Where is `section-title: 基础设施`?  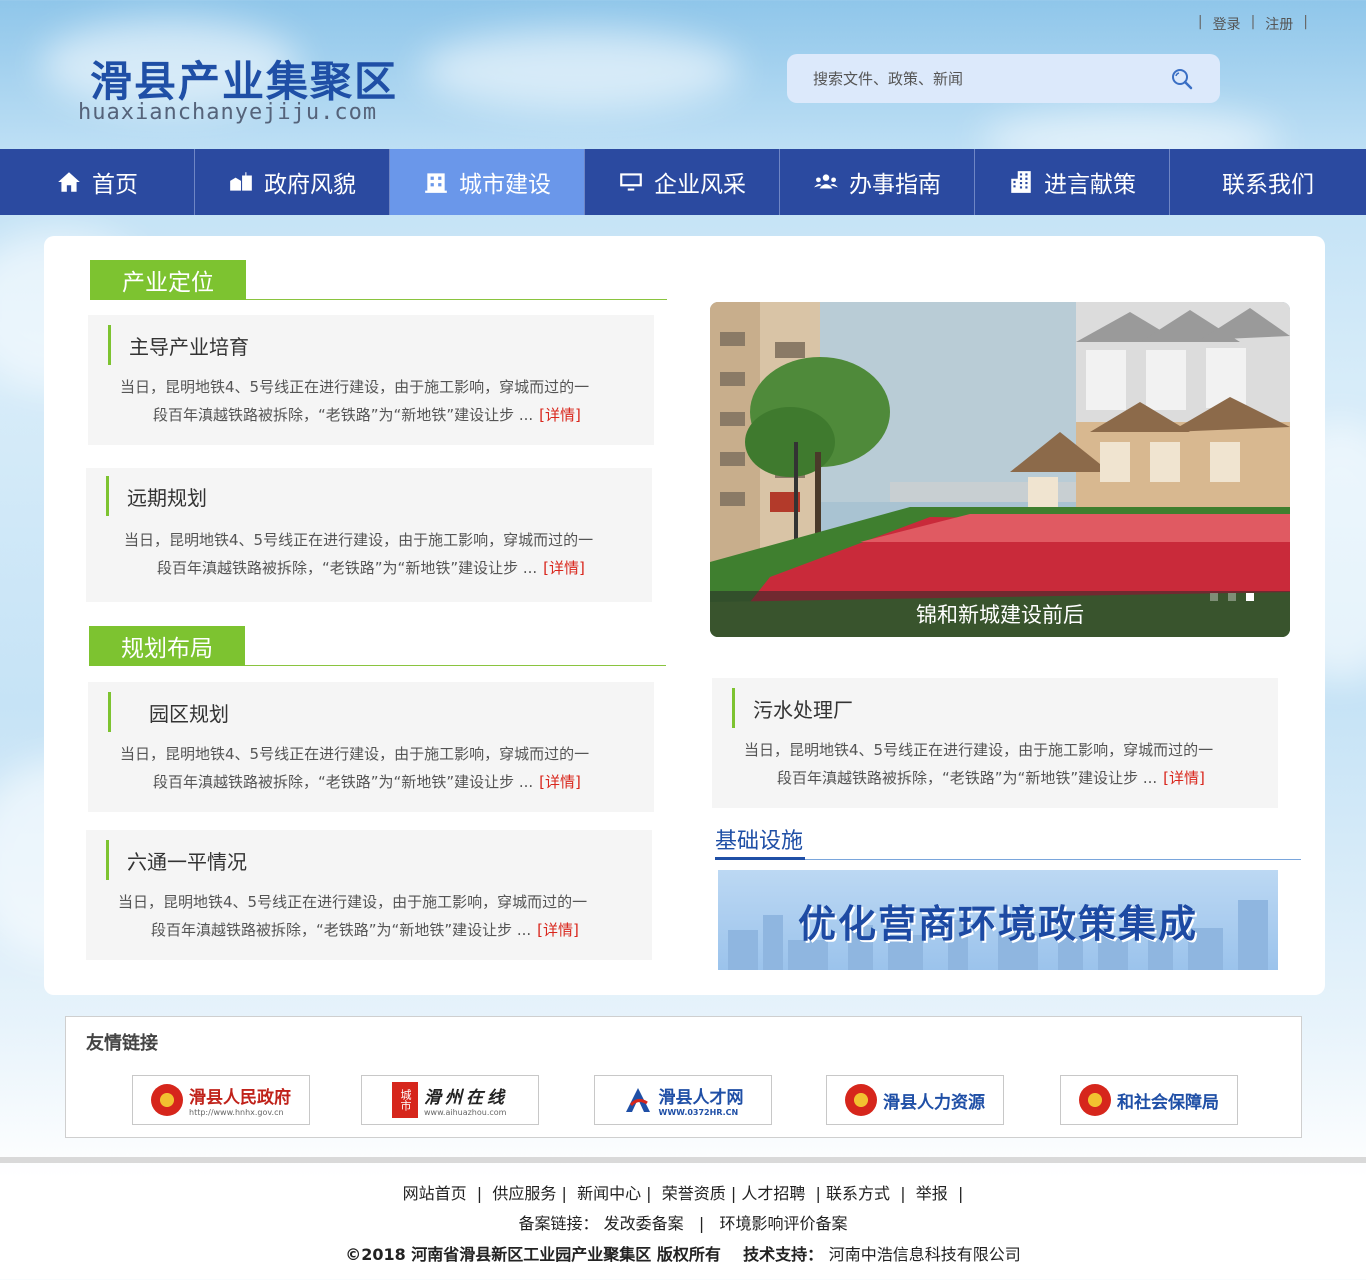 section-title: 基础设施 is located at coordinates (760, 840).